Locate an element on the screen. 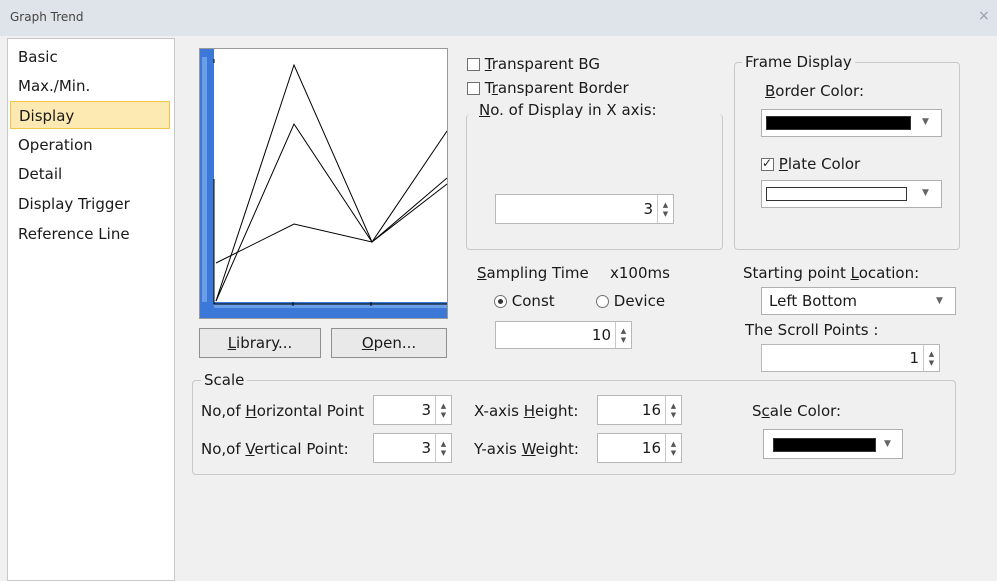 The image size is (997, 581). device-radio is located at coordinates (602, 301).